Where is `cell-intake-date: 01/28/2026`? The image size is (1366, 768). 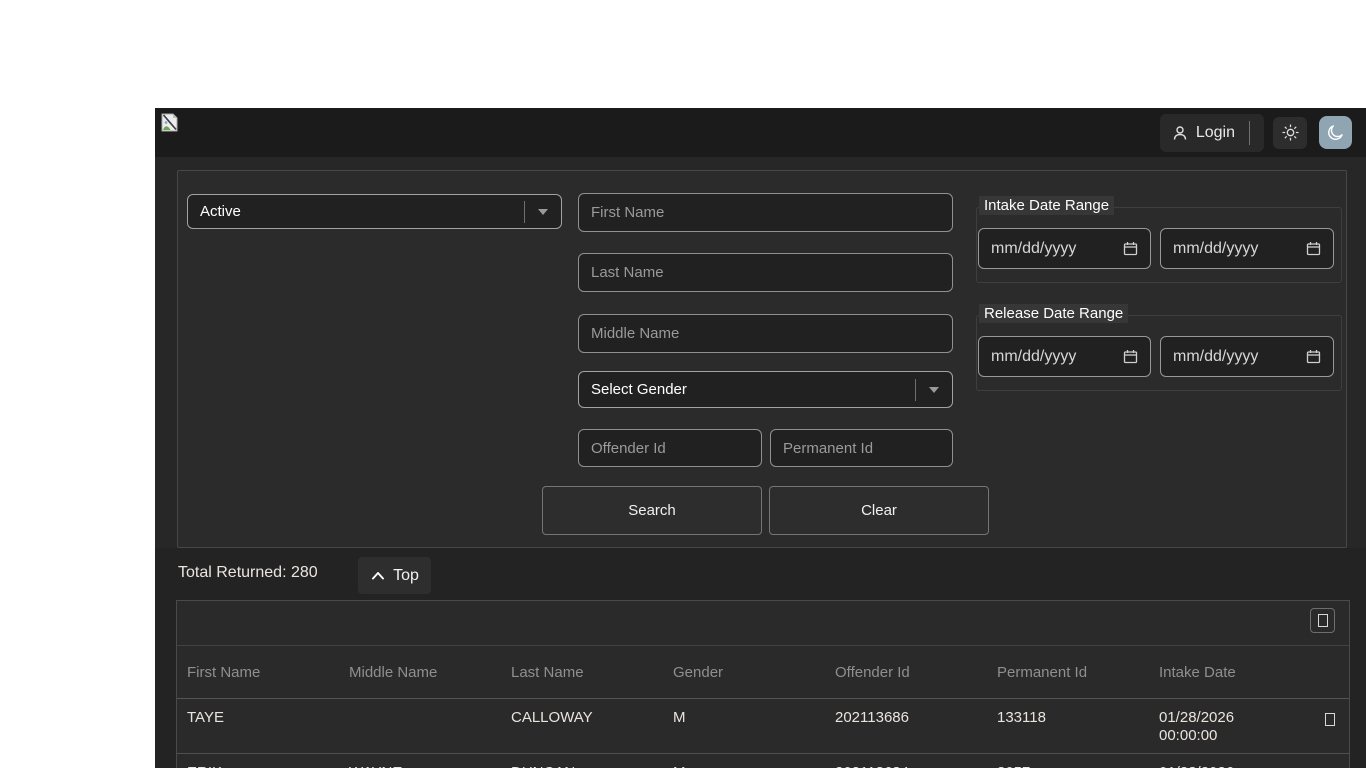
cell-intake-date: 01/28/2026 is located at coordinates (1219, 761).